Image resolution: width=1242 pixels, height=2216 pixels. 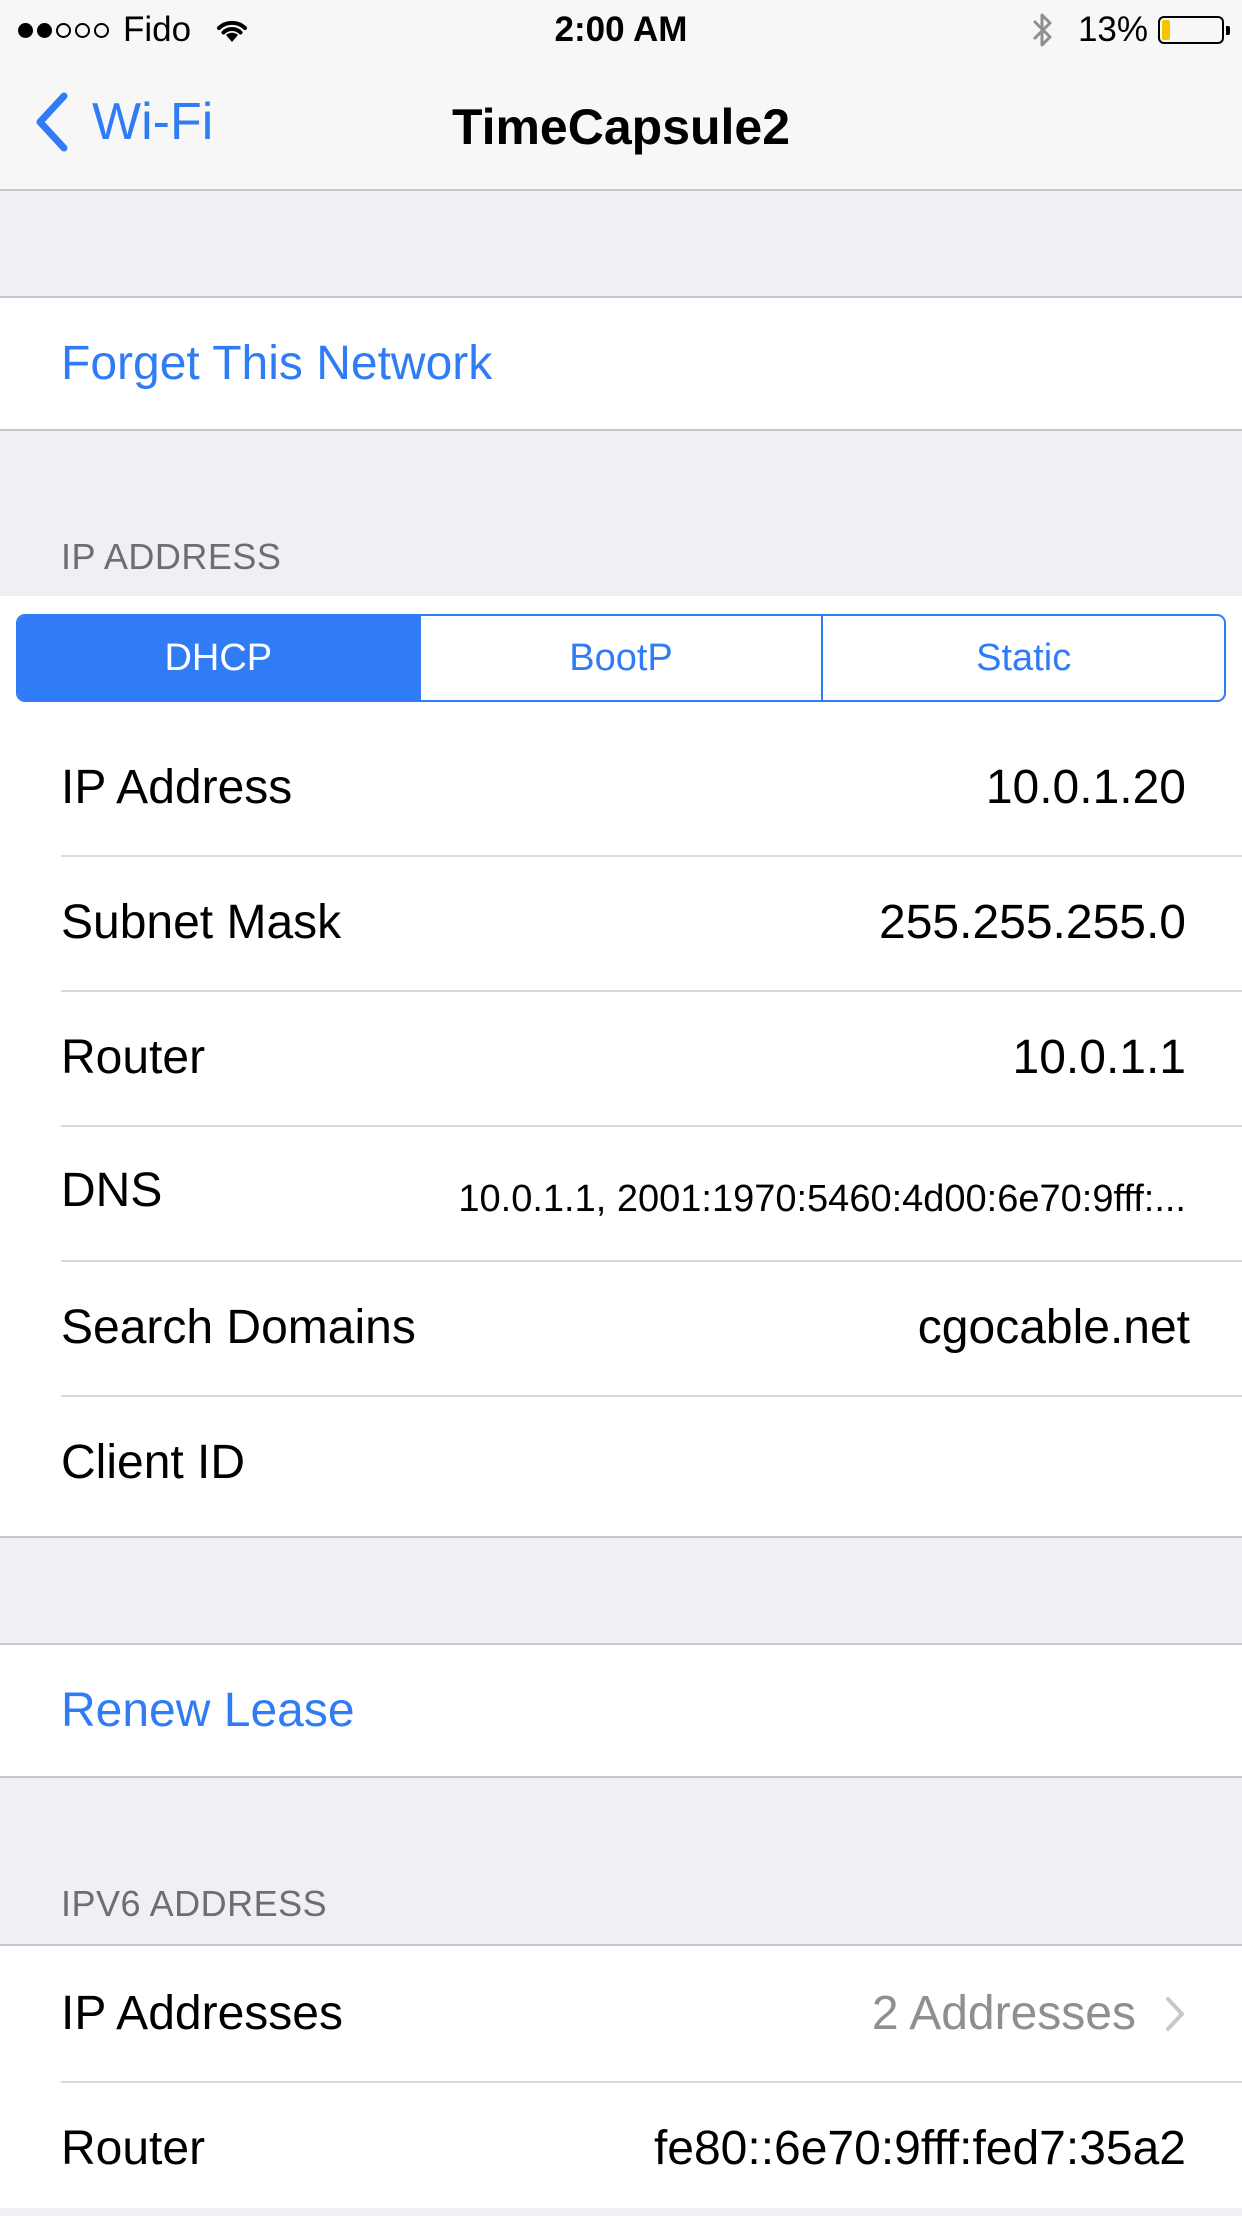 What do you see at coordinates (1099, 1057) in the screenshot?
I see `row-value: 10.0.1.1` at bounding box center [1099, 1057].